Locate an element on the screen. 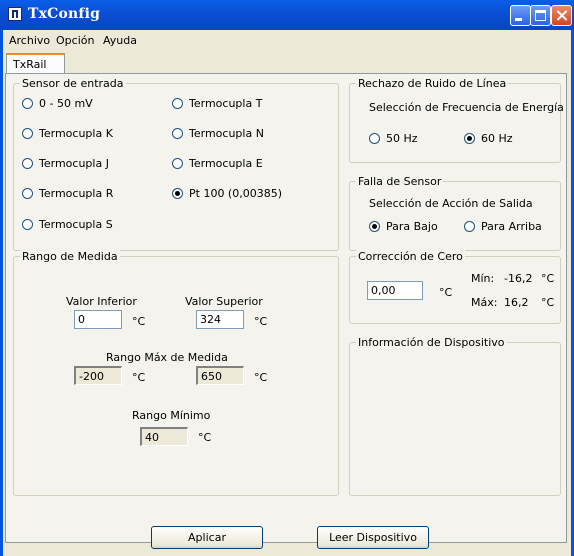  radio-termocupla-s: Termocupla S is located at coordinates (67, 224).